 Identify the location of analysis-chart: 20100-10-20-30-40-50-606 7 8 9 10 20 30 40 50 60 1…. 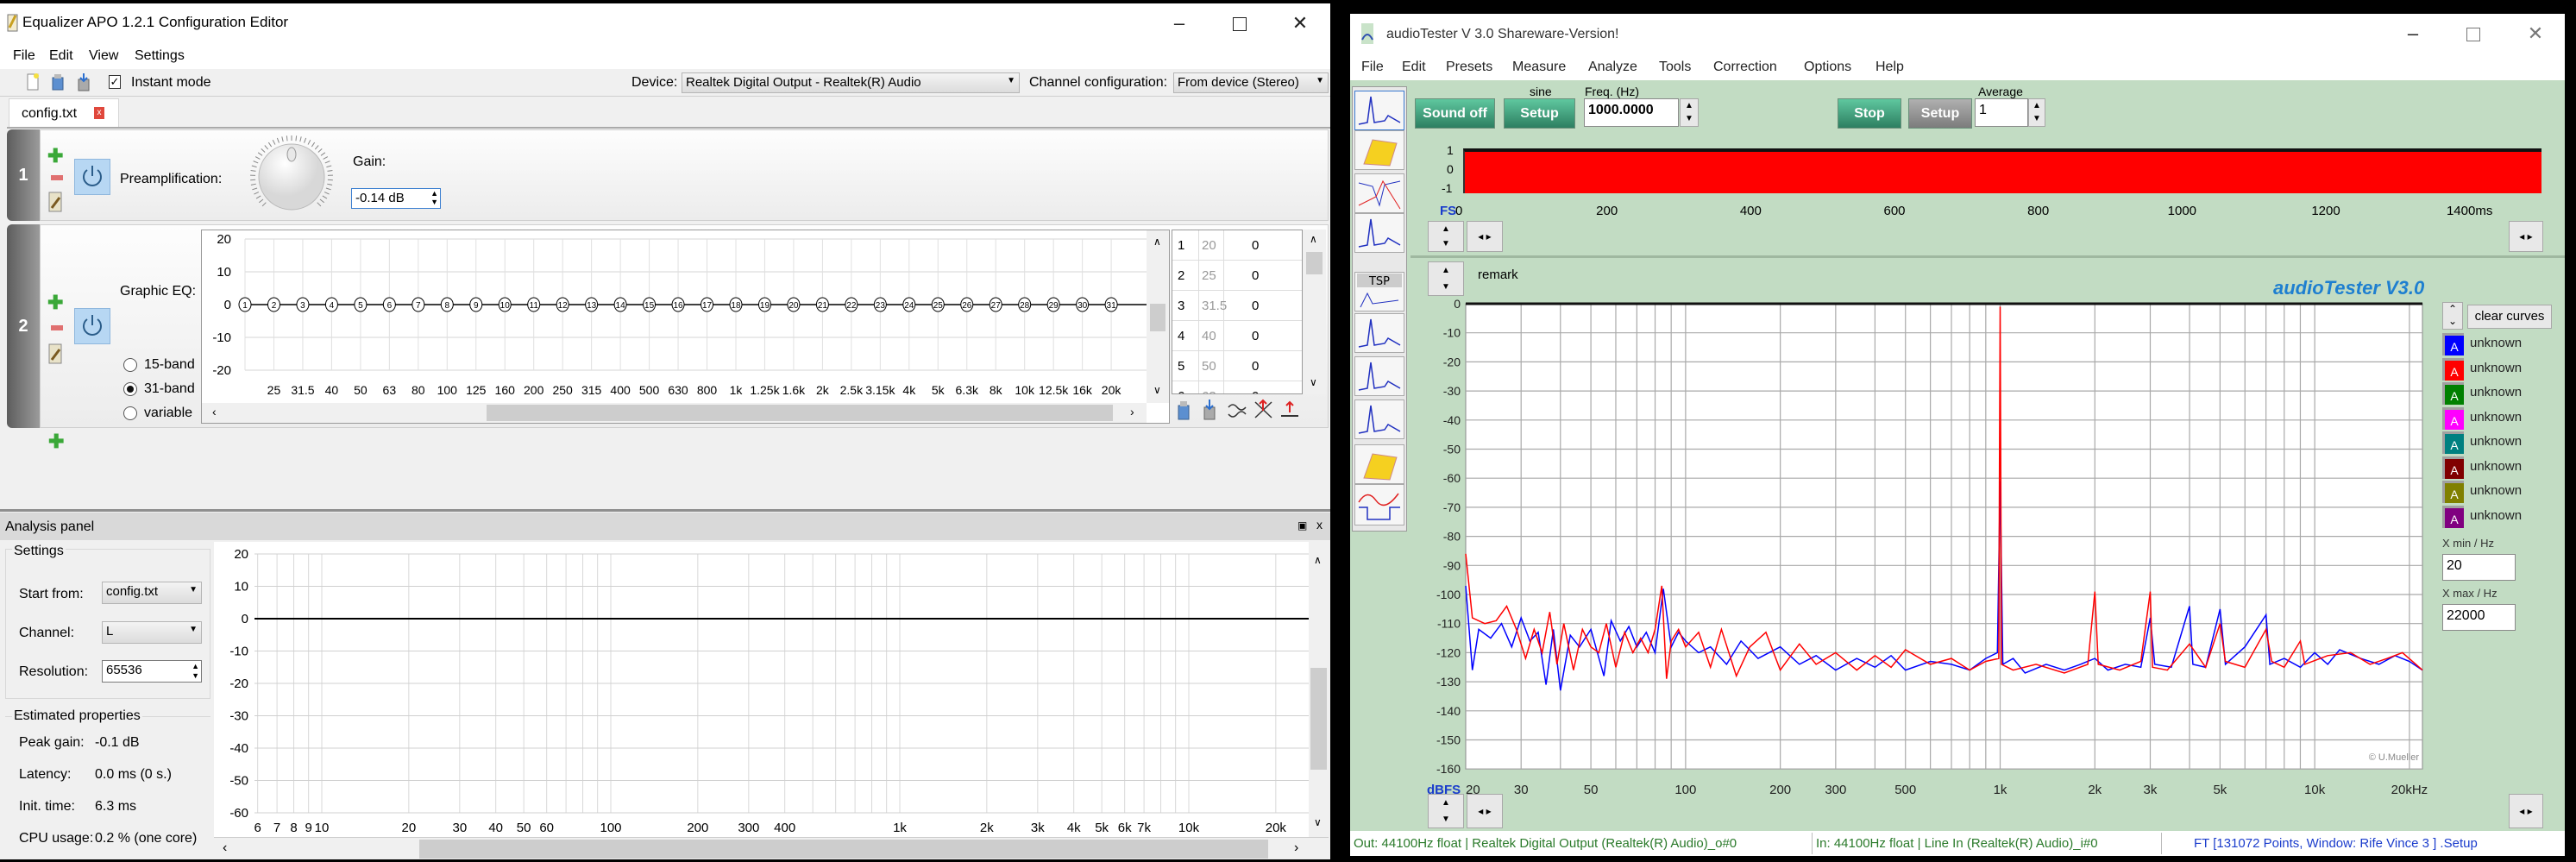
(761, 689).